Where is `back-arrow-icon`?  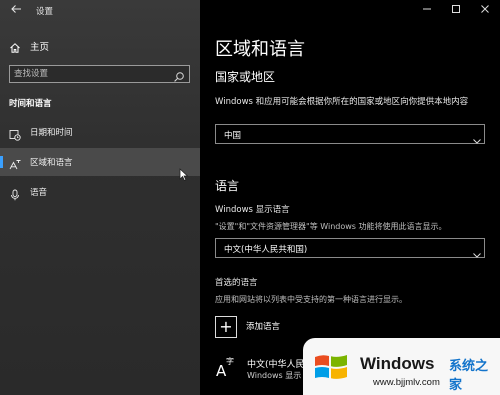
back-arrow-icon is located at coordinates (16, 10).